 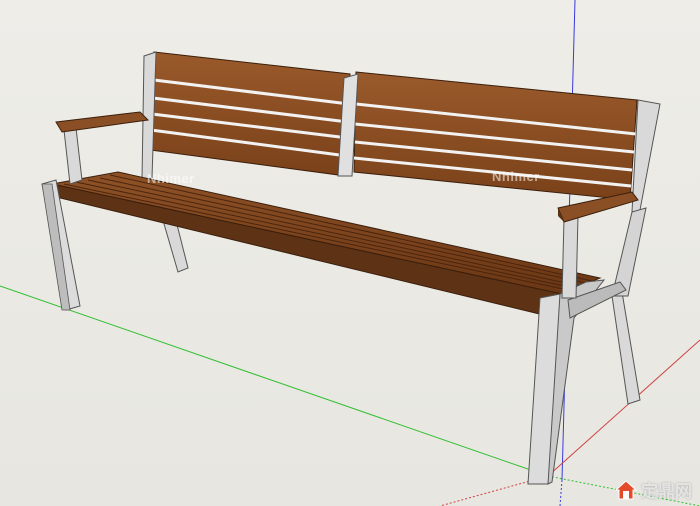 I want to click on house-logo-icon, so click(x=626, y=489).